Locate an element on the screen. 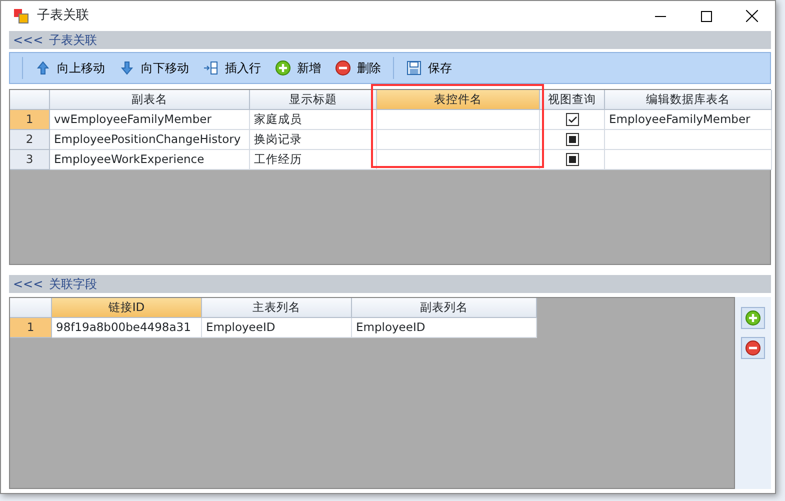 Image resolution: width=785 pixels, height=501 pixels. column-header: 显示标题 is located at coordinates (313, 100).